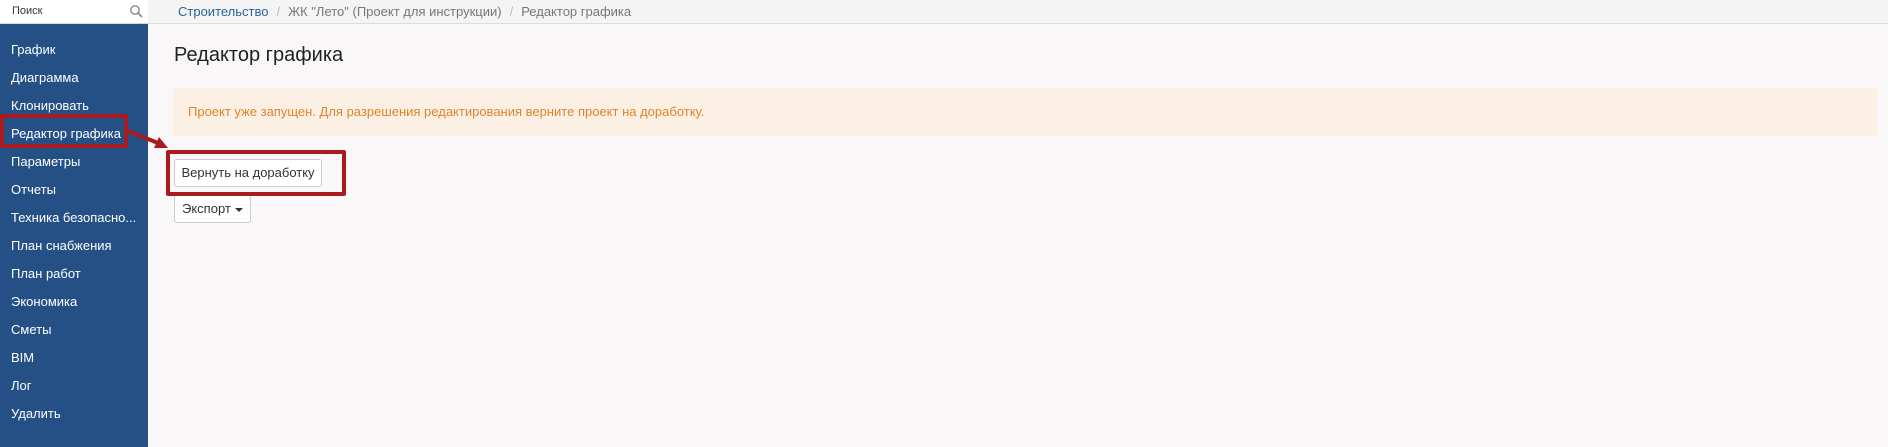 The image size is (1888, 447). What do you see at coordinates (74, 330) in the screenshot?
I see `sidebar-item-estimates: Сметы` at bounding box center [74, 330].